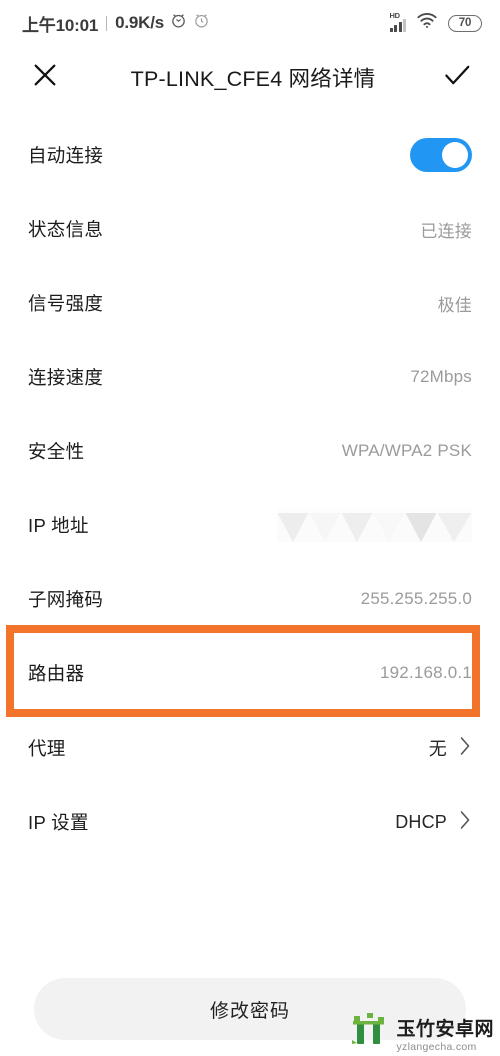 The width and height of the screenshot is (500, 1056). I want to click on watermark-url: yzlangecha.com, so click(436, 1046).